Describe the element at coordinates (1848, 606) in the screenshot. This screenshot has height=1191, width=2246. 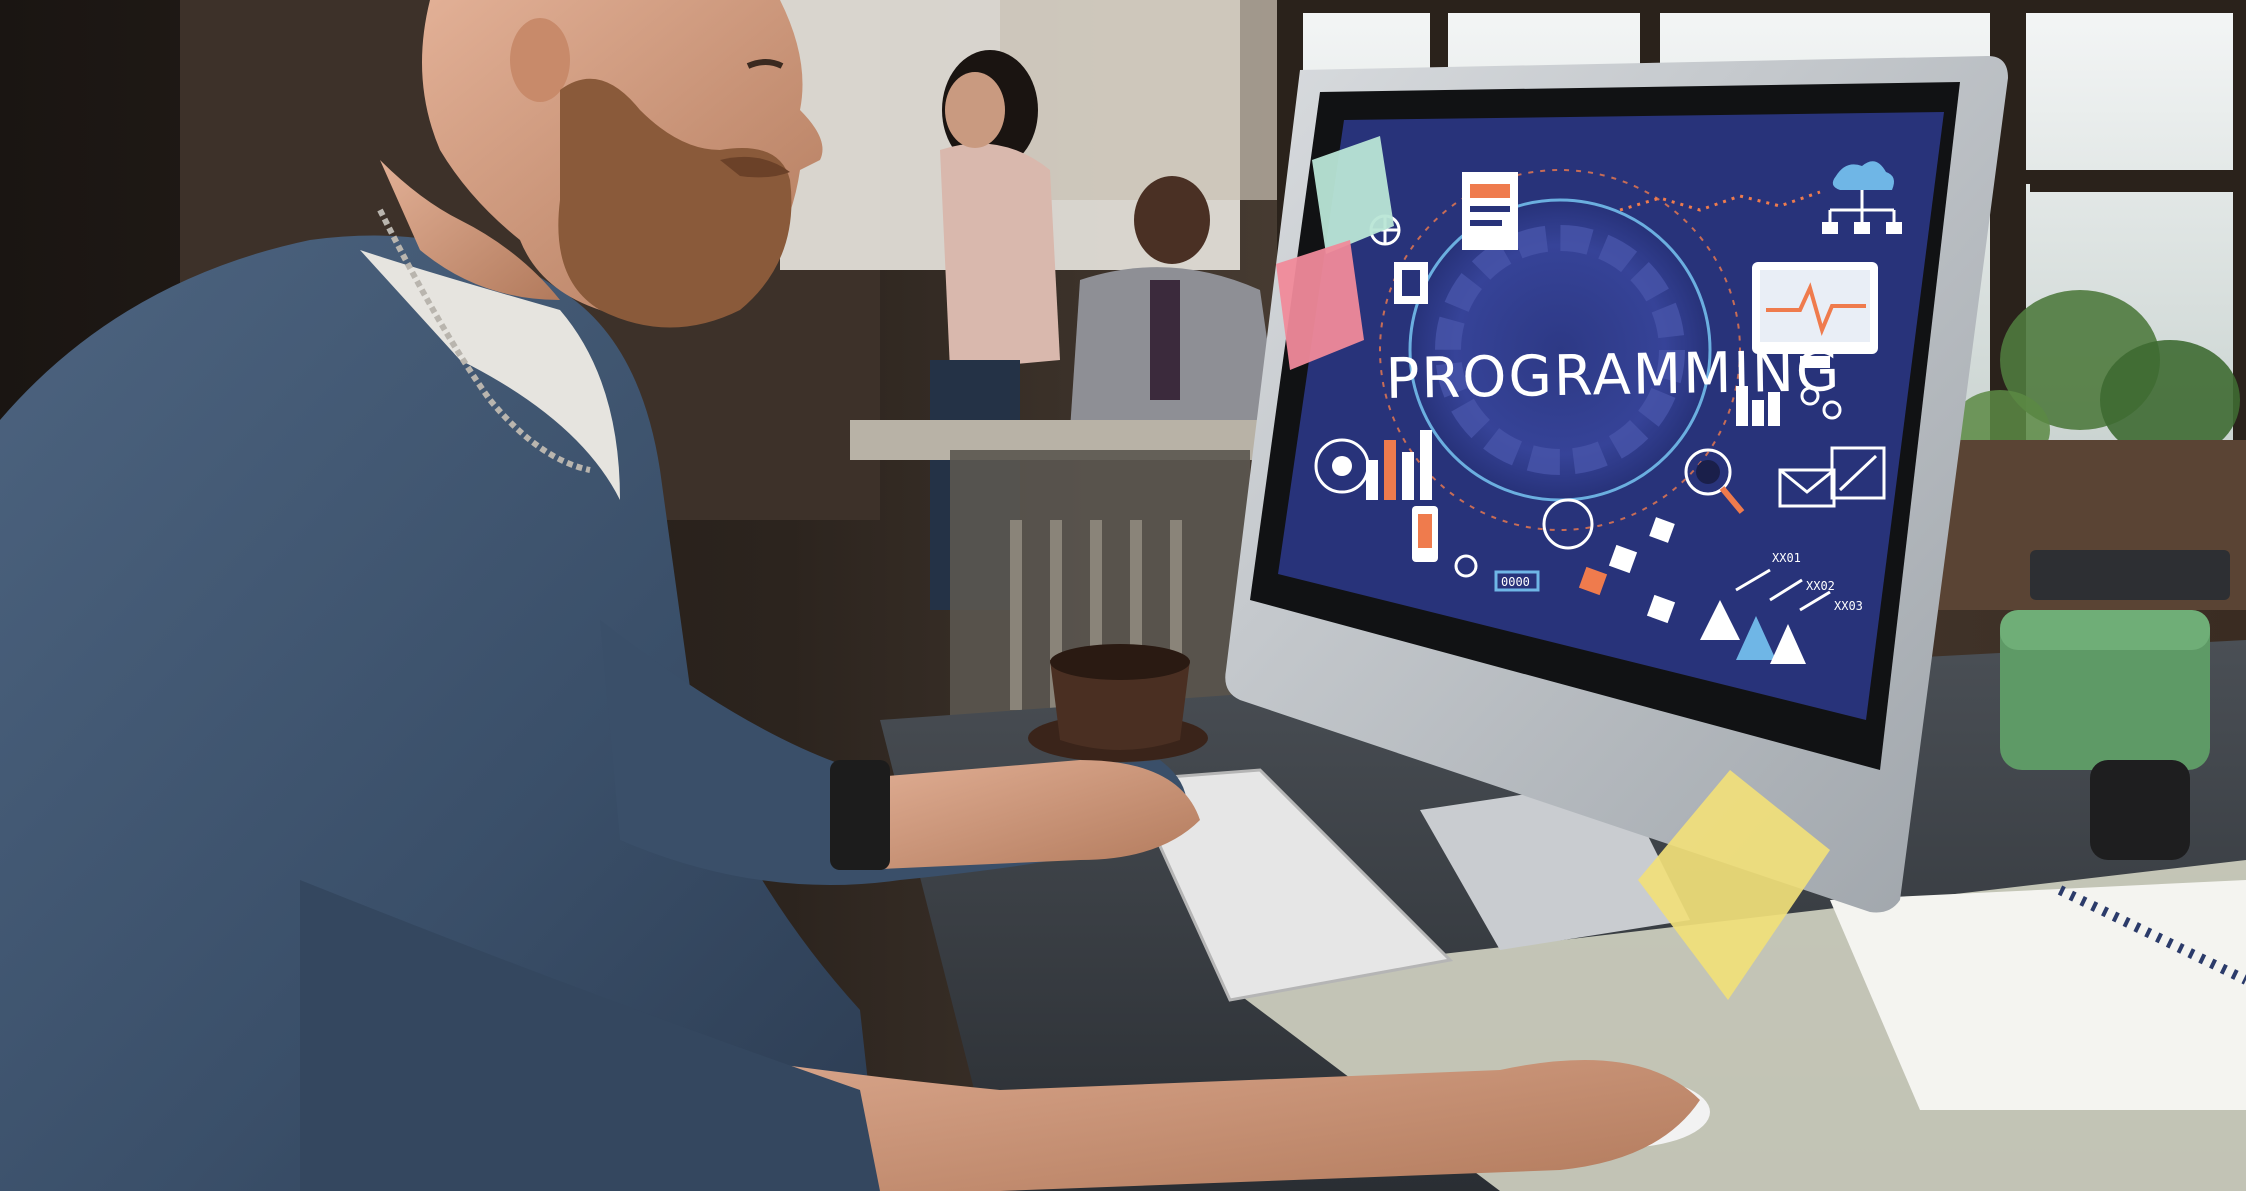
I see `screen-label-3: XX03` at that location.